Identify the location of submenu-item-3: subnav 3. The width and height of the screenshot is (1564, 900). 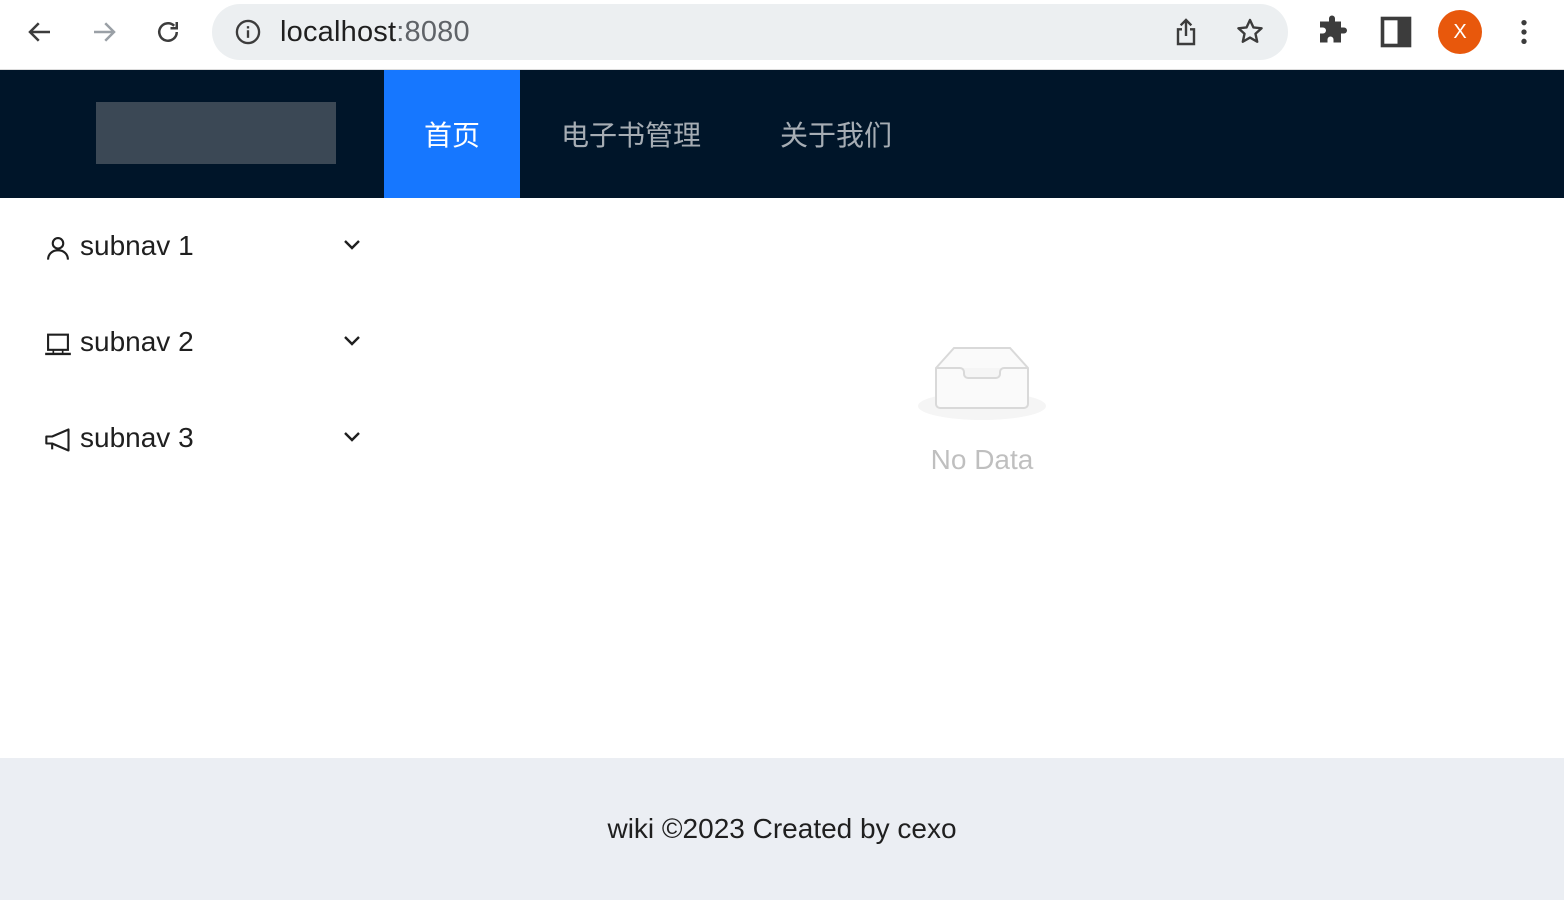
(192, 438).